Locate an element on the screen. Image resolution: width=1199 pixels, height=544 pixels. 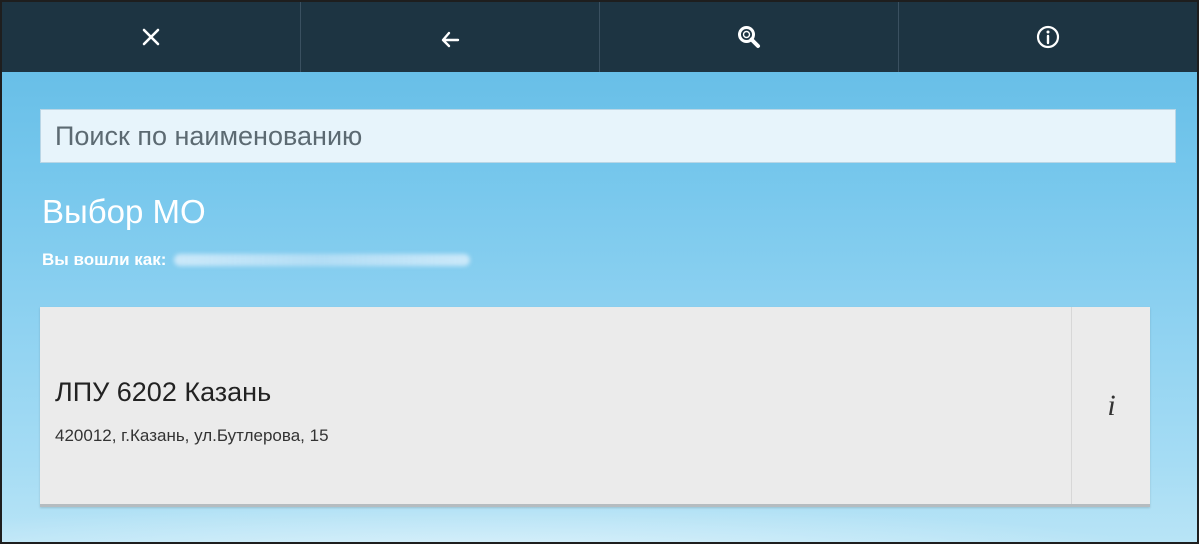
search-input is located at coordinates (608, 136).